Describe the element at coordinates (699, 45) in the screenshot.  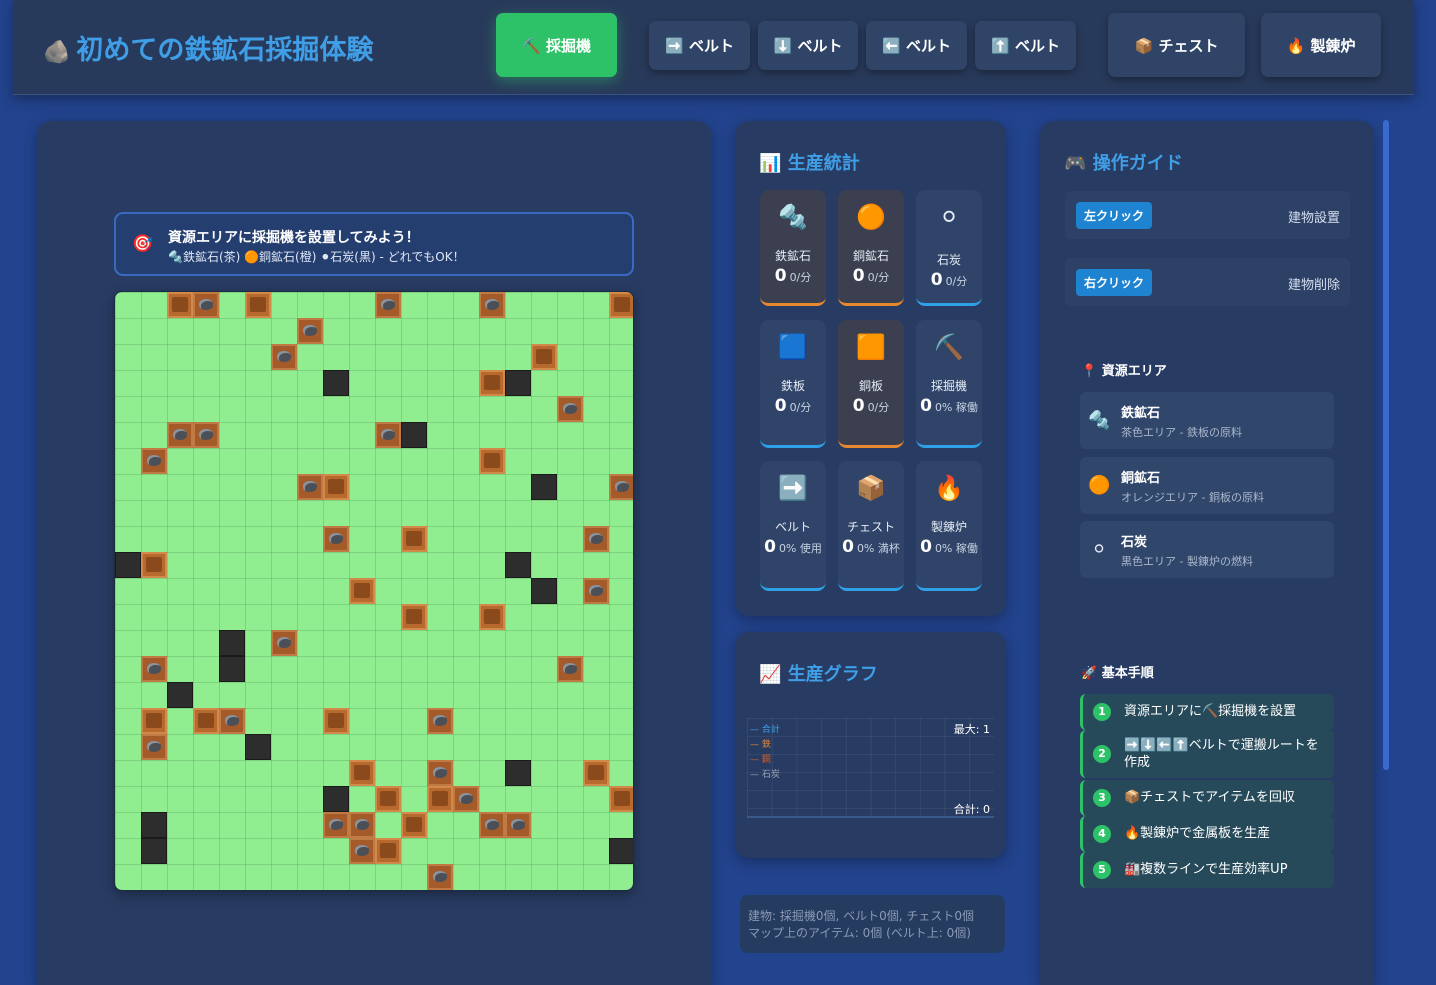
I see `tool-button-belt-right: ➡️ ベルト` at that location.